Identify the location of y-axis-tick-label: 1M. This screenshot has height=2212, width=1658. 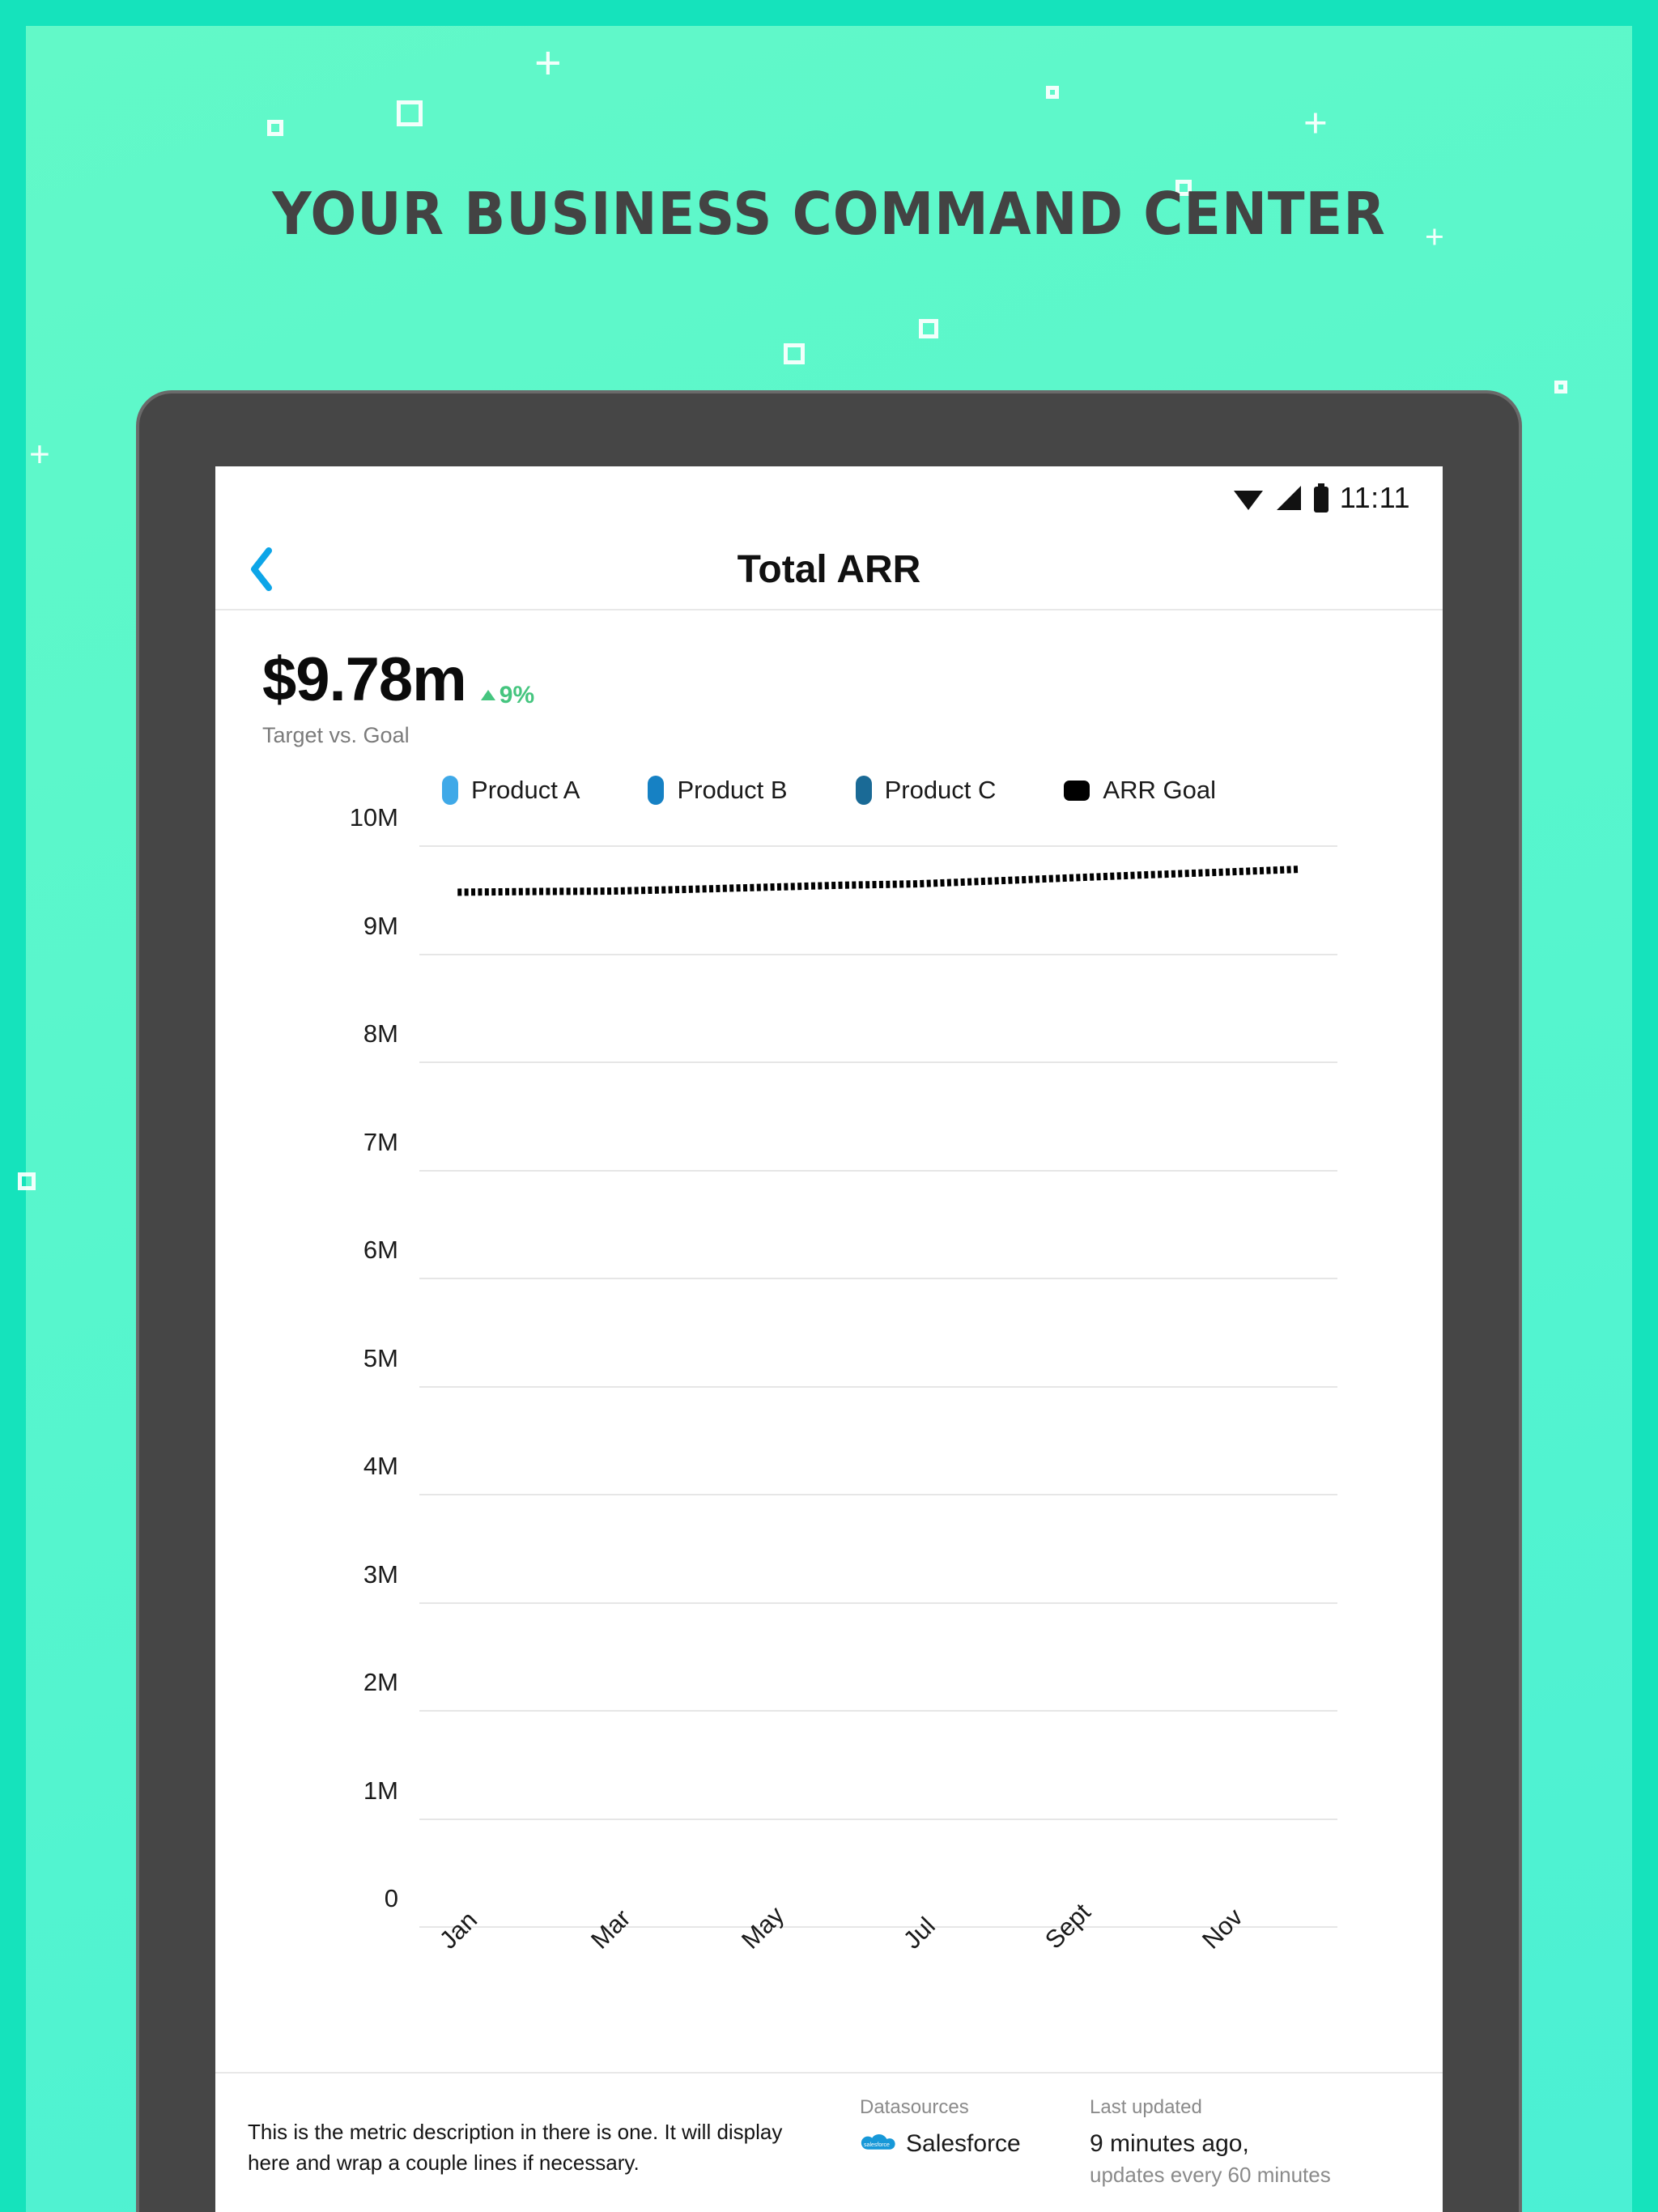
(380, 1791).